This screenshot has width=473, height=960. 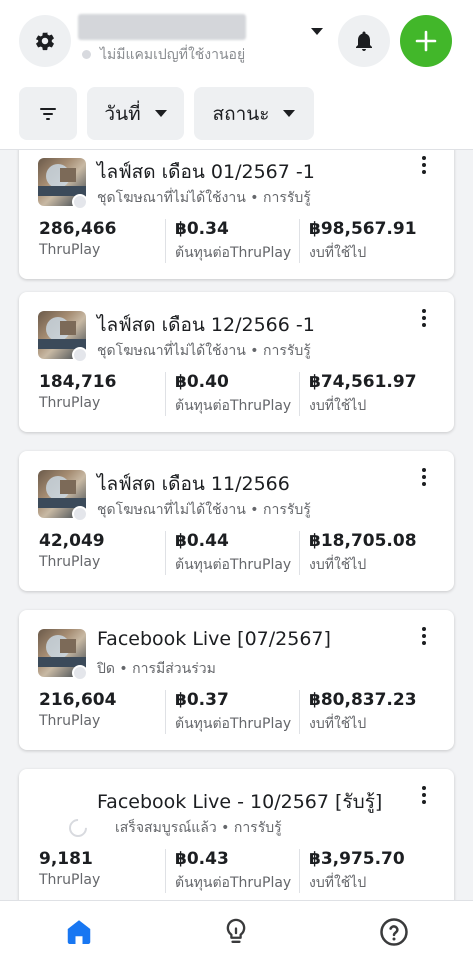 What do you see at coordinates (77, 241) in the screenshot?
I see `results-metric: 286,466 ThruPlay` at bounding box center [77, 241].